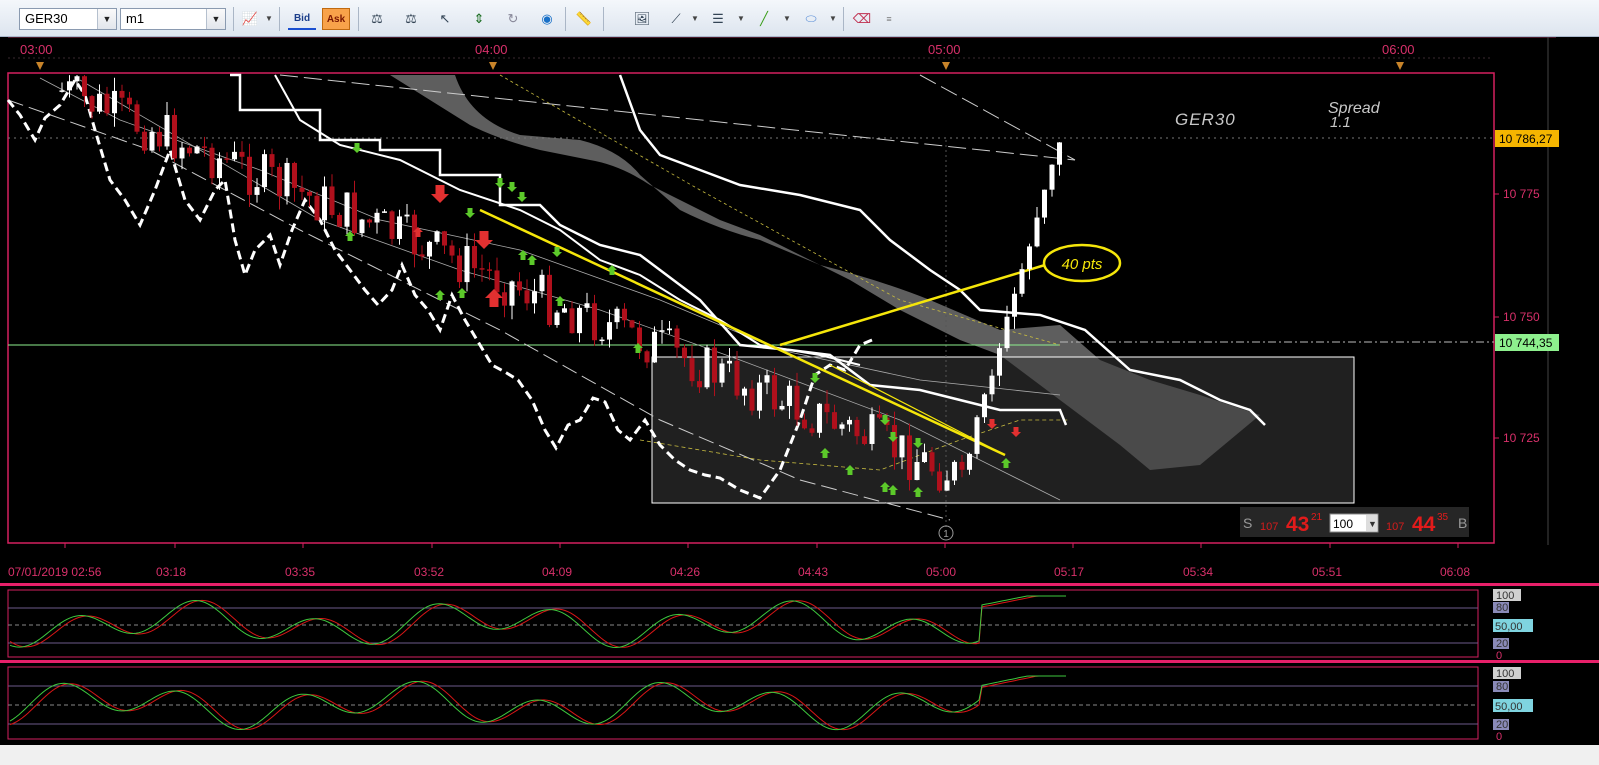 This screenshot has width=1599, height=765. I want to click on top-time-label: 05:00, so click(944, 49).